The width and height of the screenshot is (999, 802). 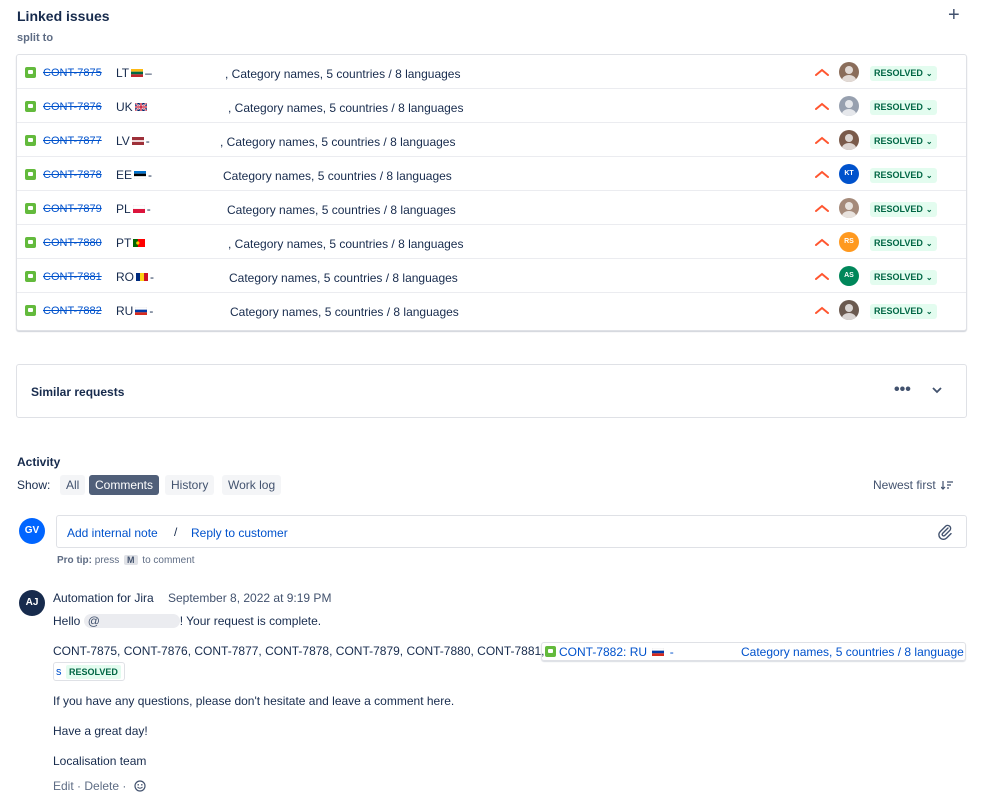 I want to click on filter-work-log: Work log, so click(x=252, y=485).